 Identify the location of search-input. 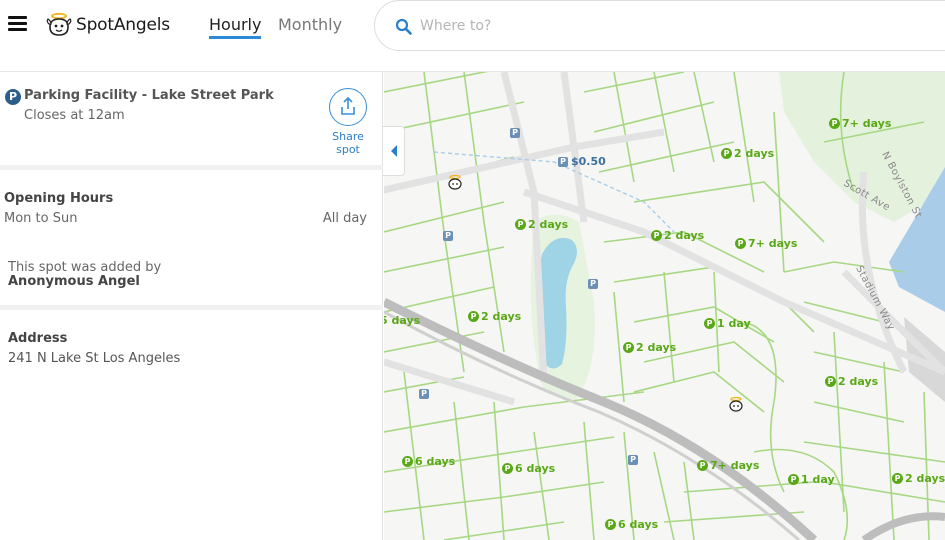
(620, 26).